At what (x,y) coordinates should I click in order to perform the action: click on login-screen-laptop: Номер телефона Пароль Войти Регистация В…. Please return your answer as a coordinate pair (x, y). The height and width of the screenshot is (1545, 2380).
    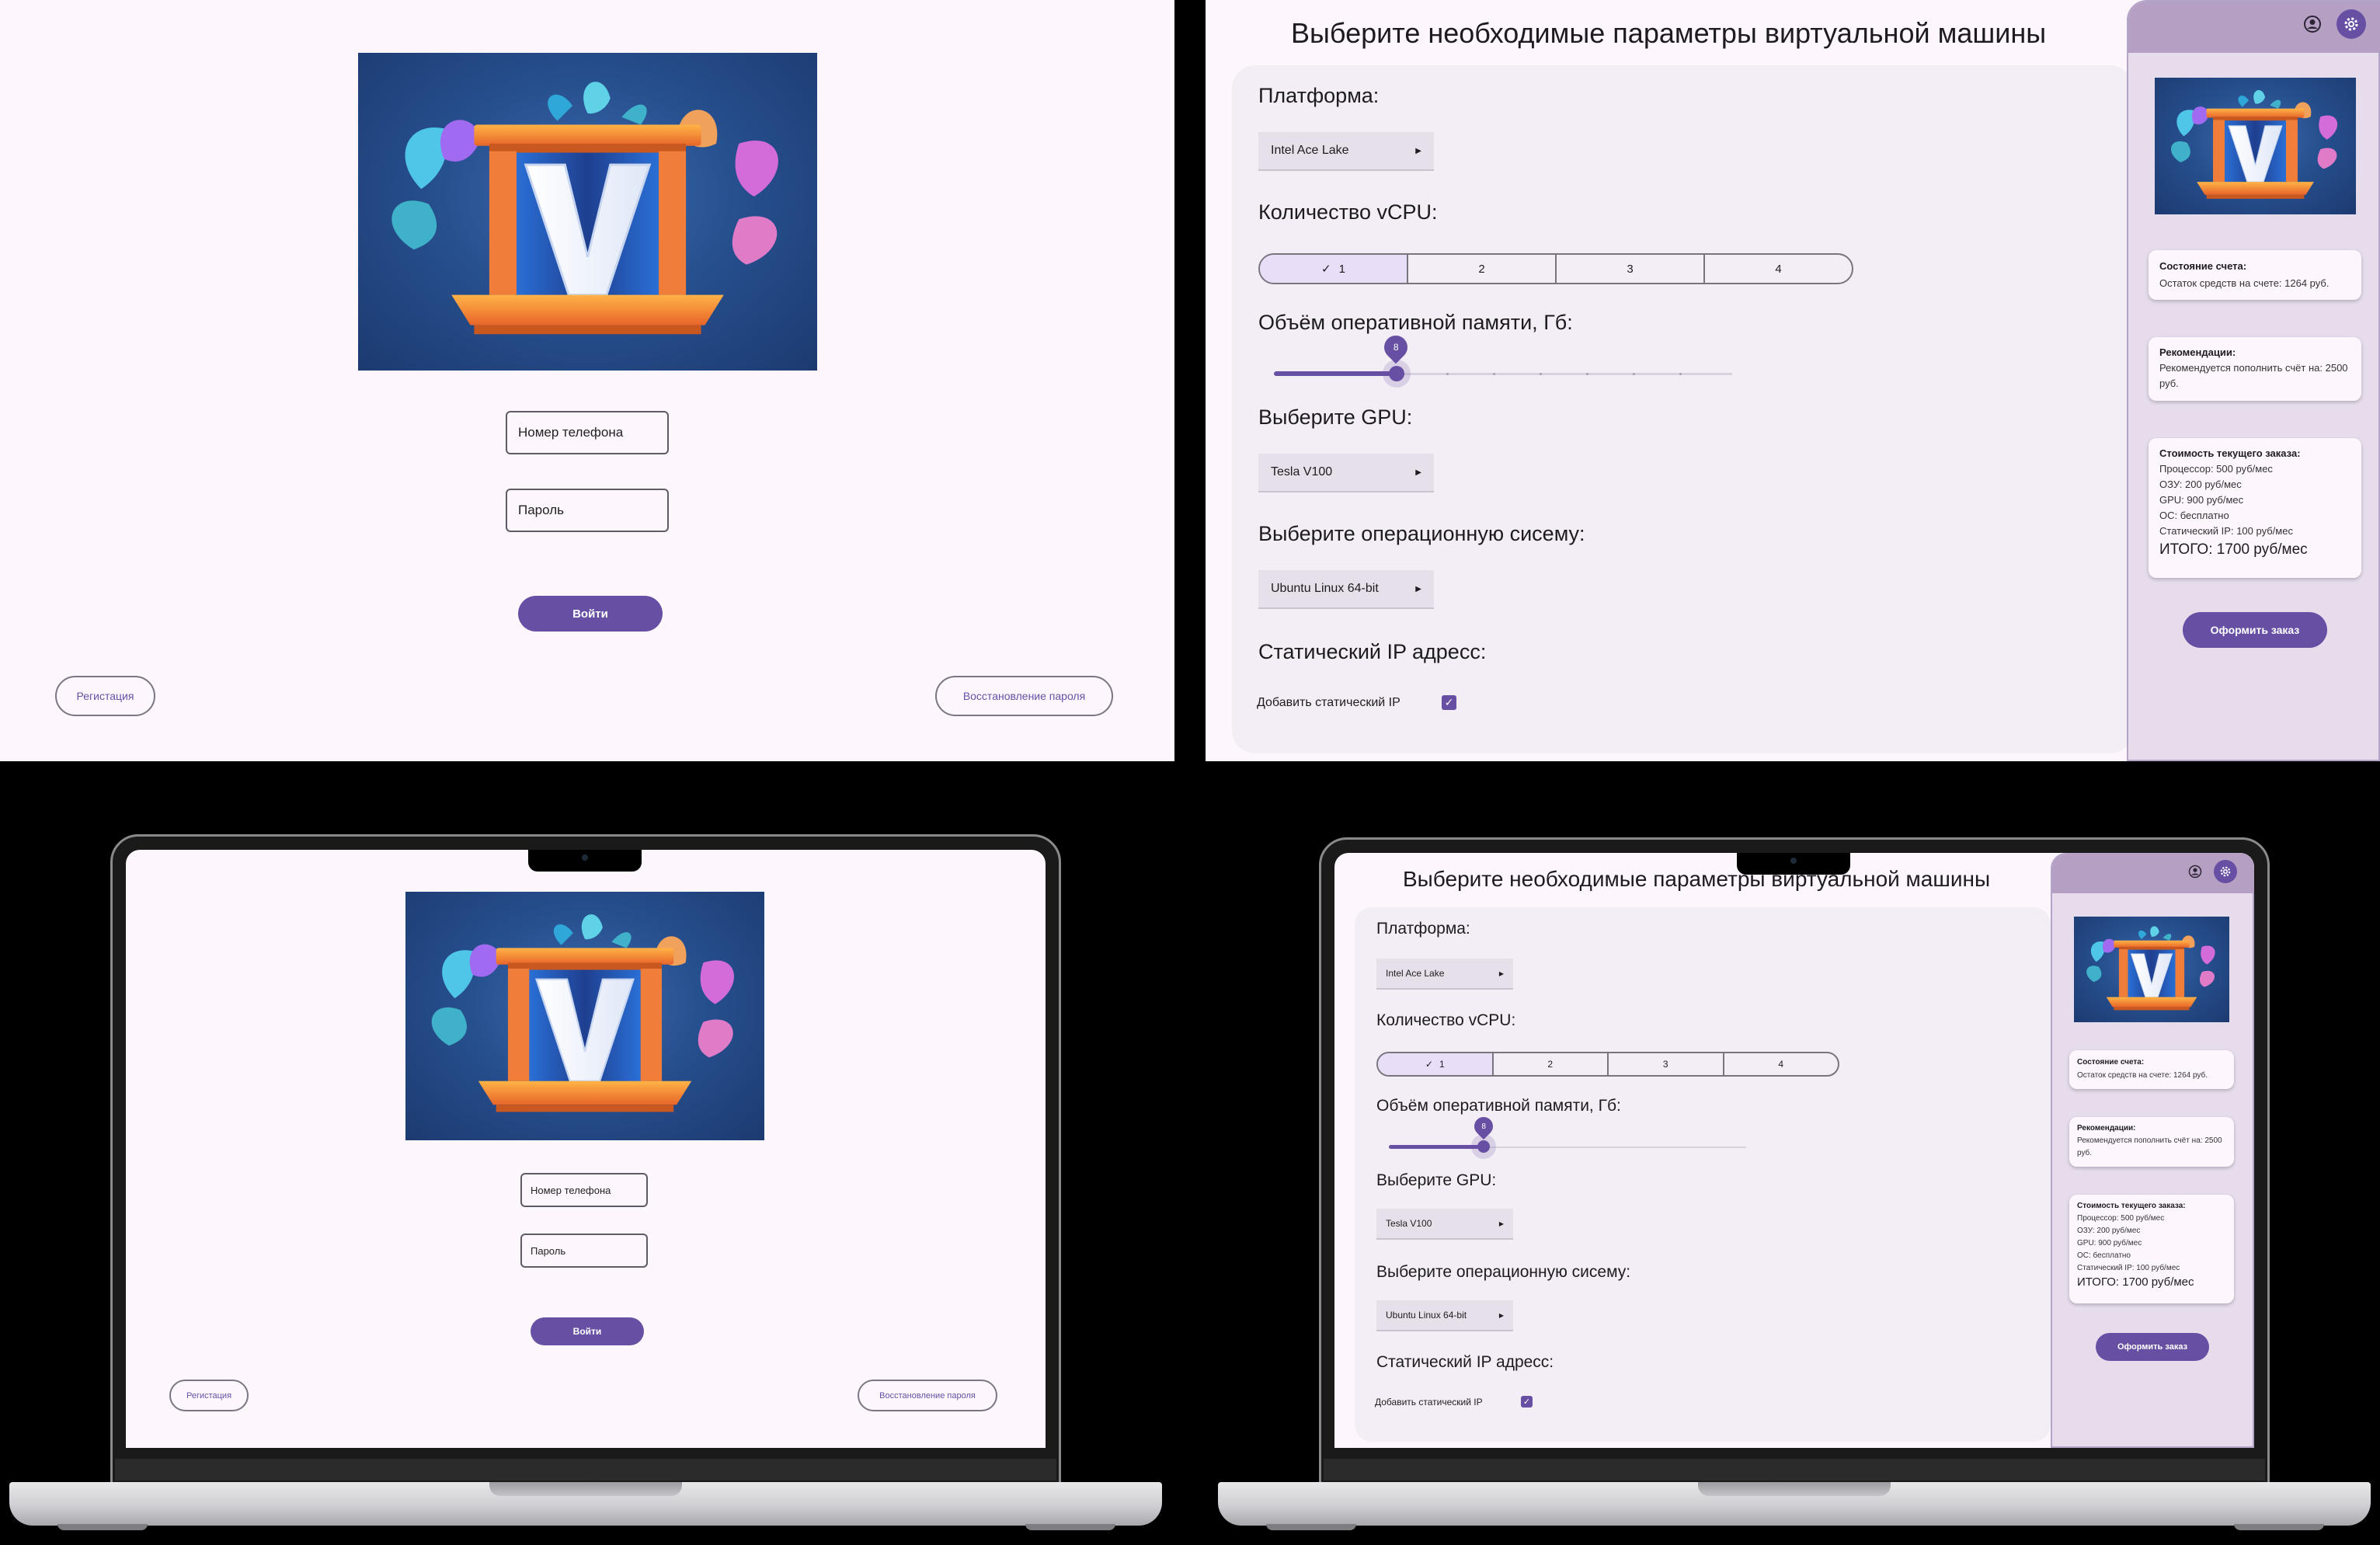
    Looking at the image, I should click on (586, 1149).